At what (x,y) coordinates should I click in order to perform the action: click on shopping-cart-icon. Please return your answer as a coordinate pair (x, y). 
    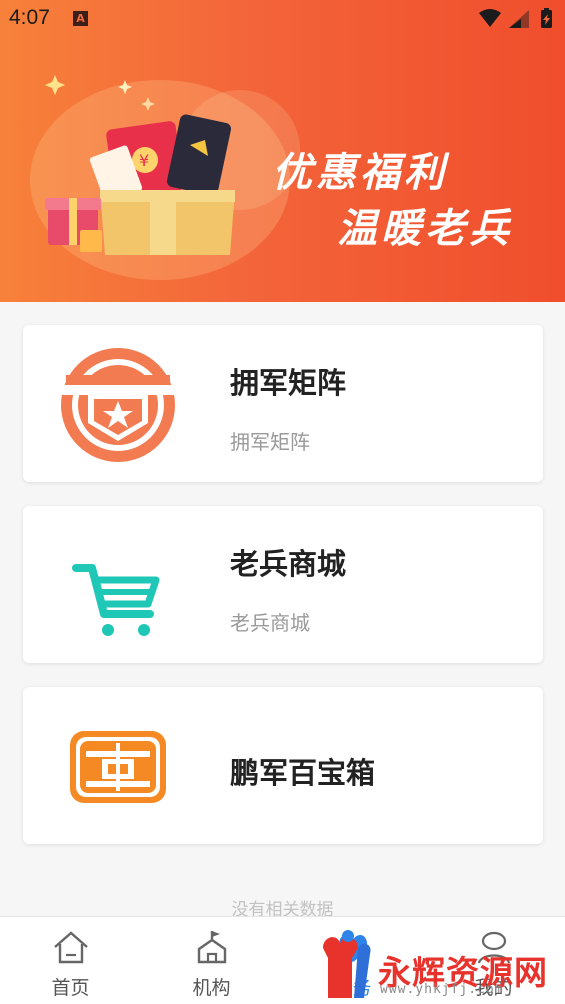
    Looking at the image, I should click on (116, 600).